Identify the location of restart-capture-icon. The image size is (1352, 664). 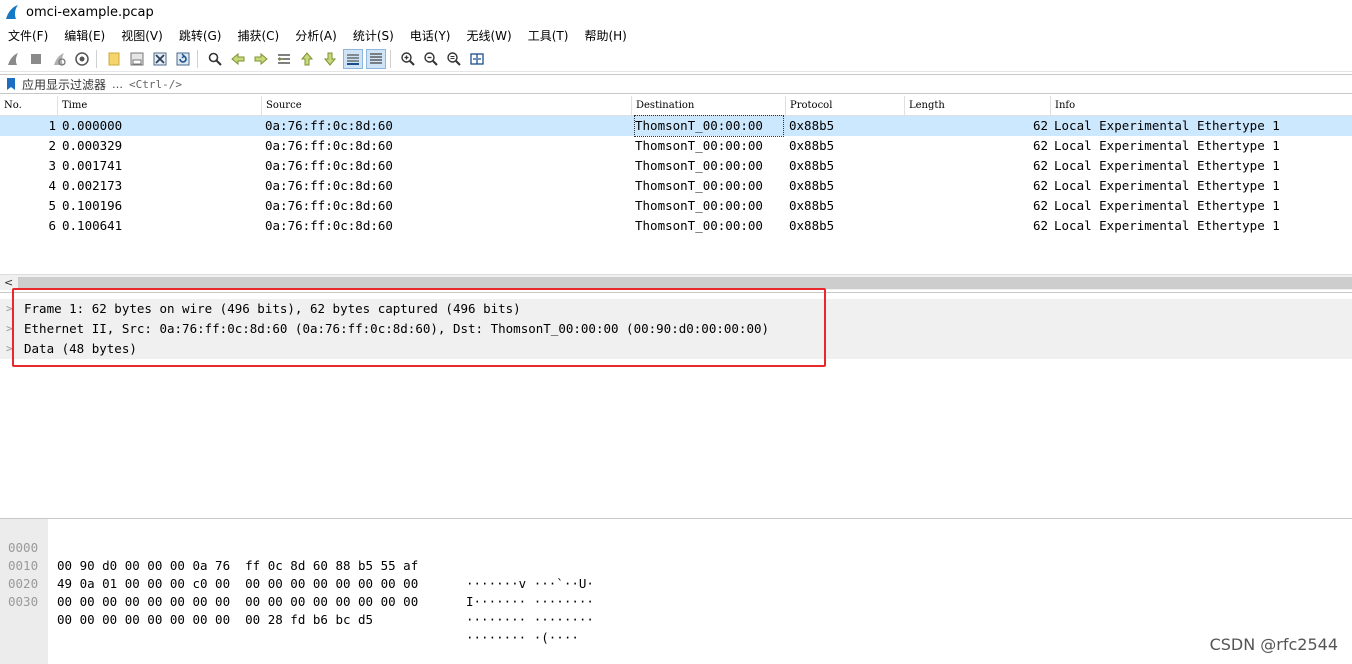
(59, 59).